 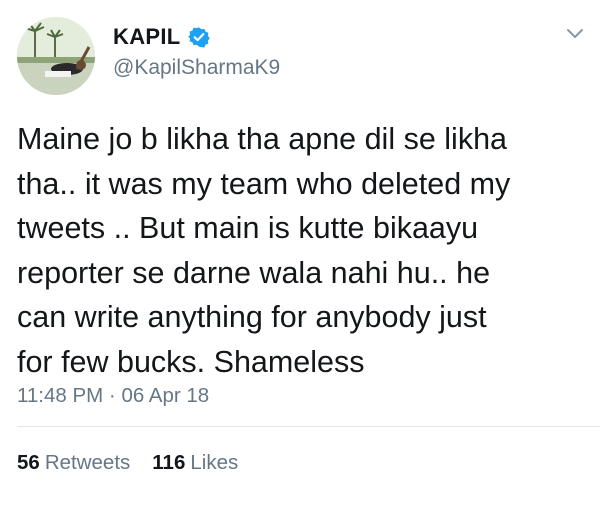 What do you see at coordinates (308, 426) in the screenshot?
I see `divider` at bounding box center [308, 426].